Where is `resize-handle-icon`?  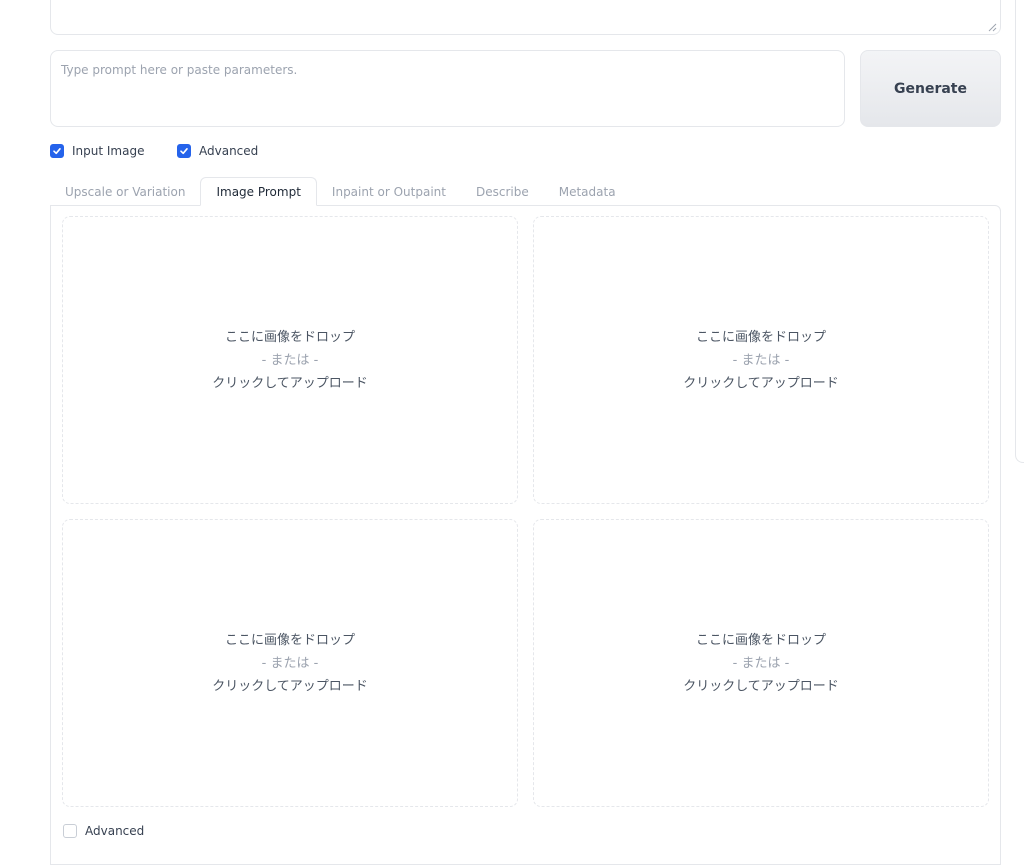
resize-handle-icon is located at coordinates (992, 27).